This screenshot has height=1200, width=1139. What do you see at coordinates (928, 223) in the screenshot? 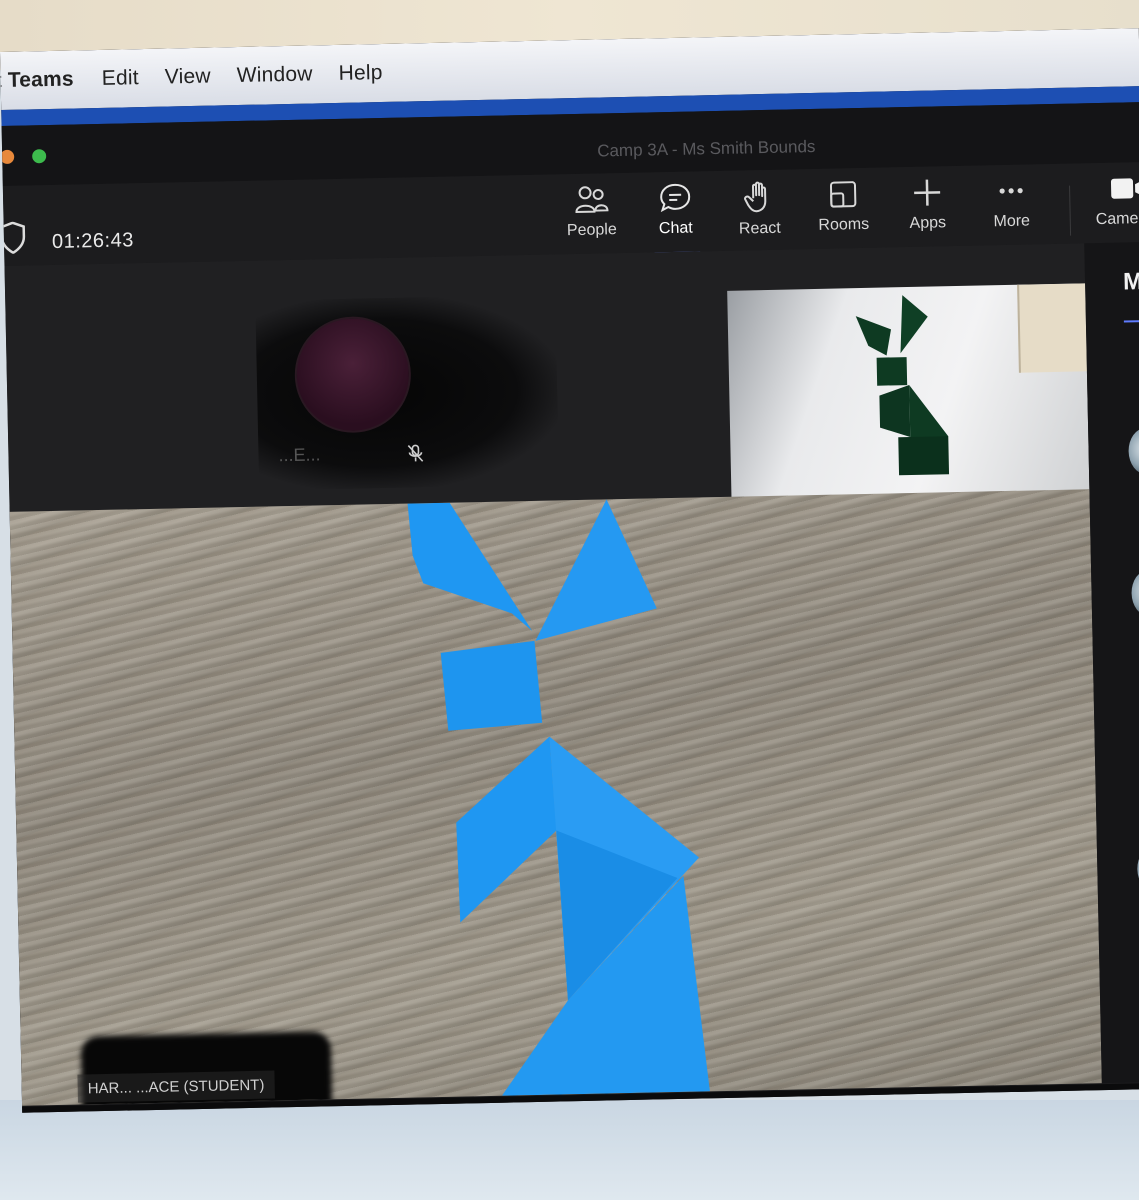
I see `apps-label: Apps` at bounding box center [928, 223].